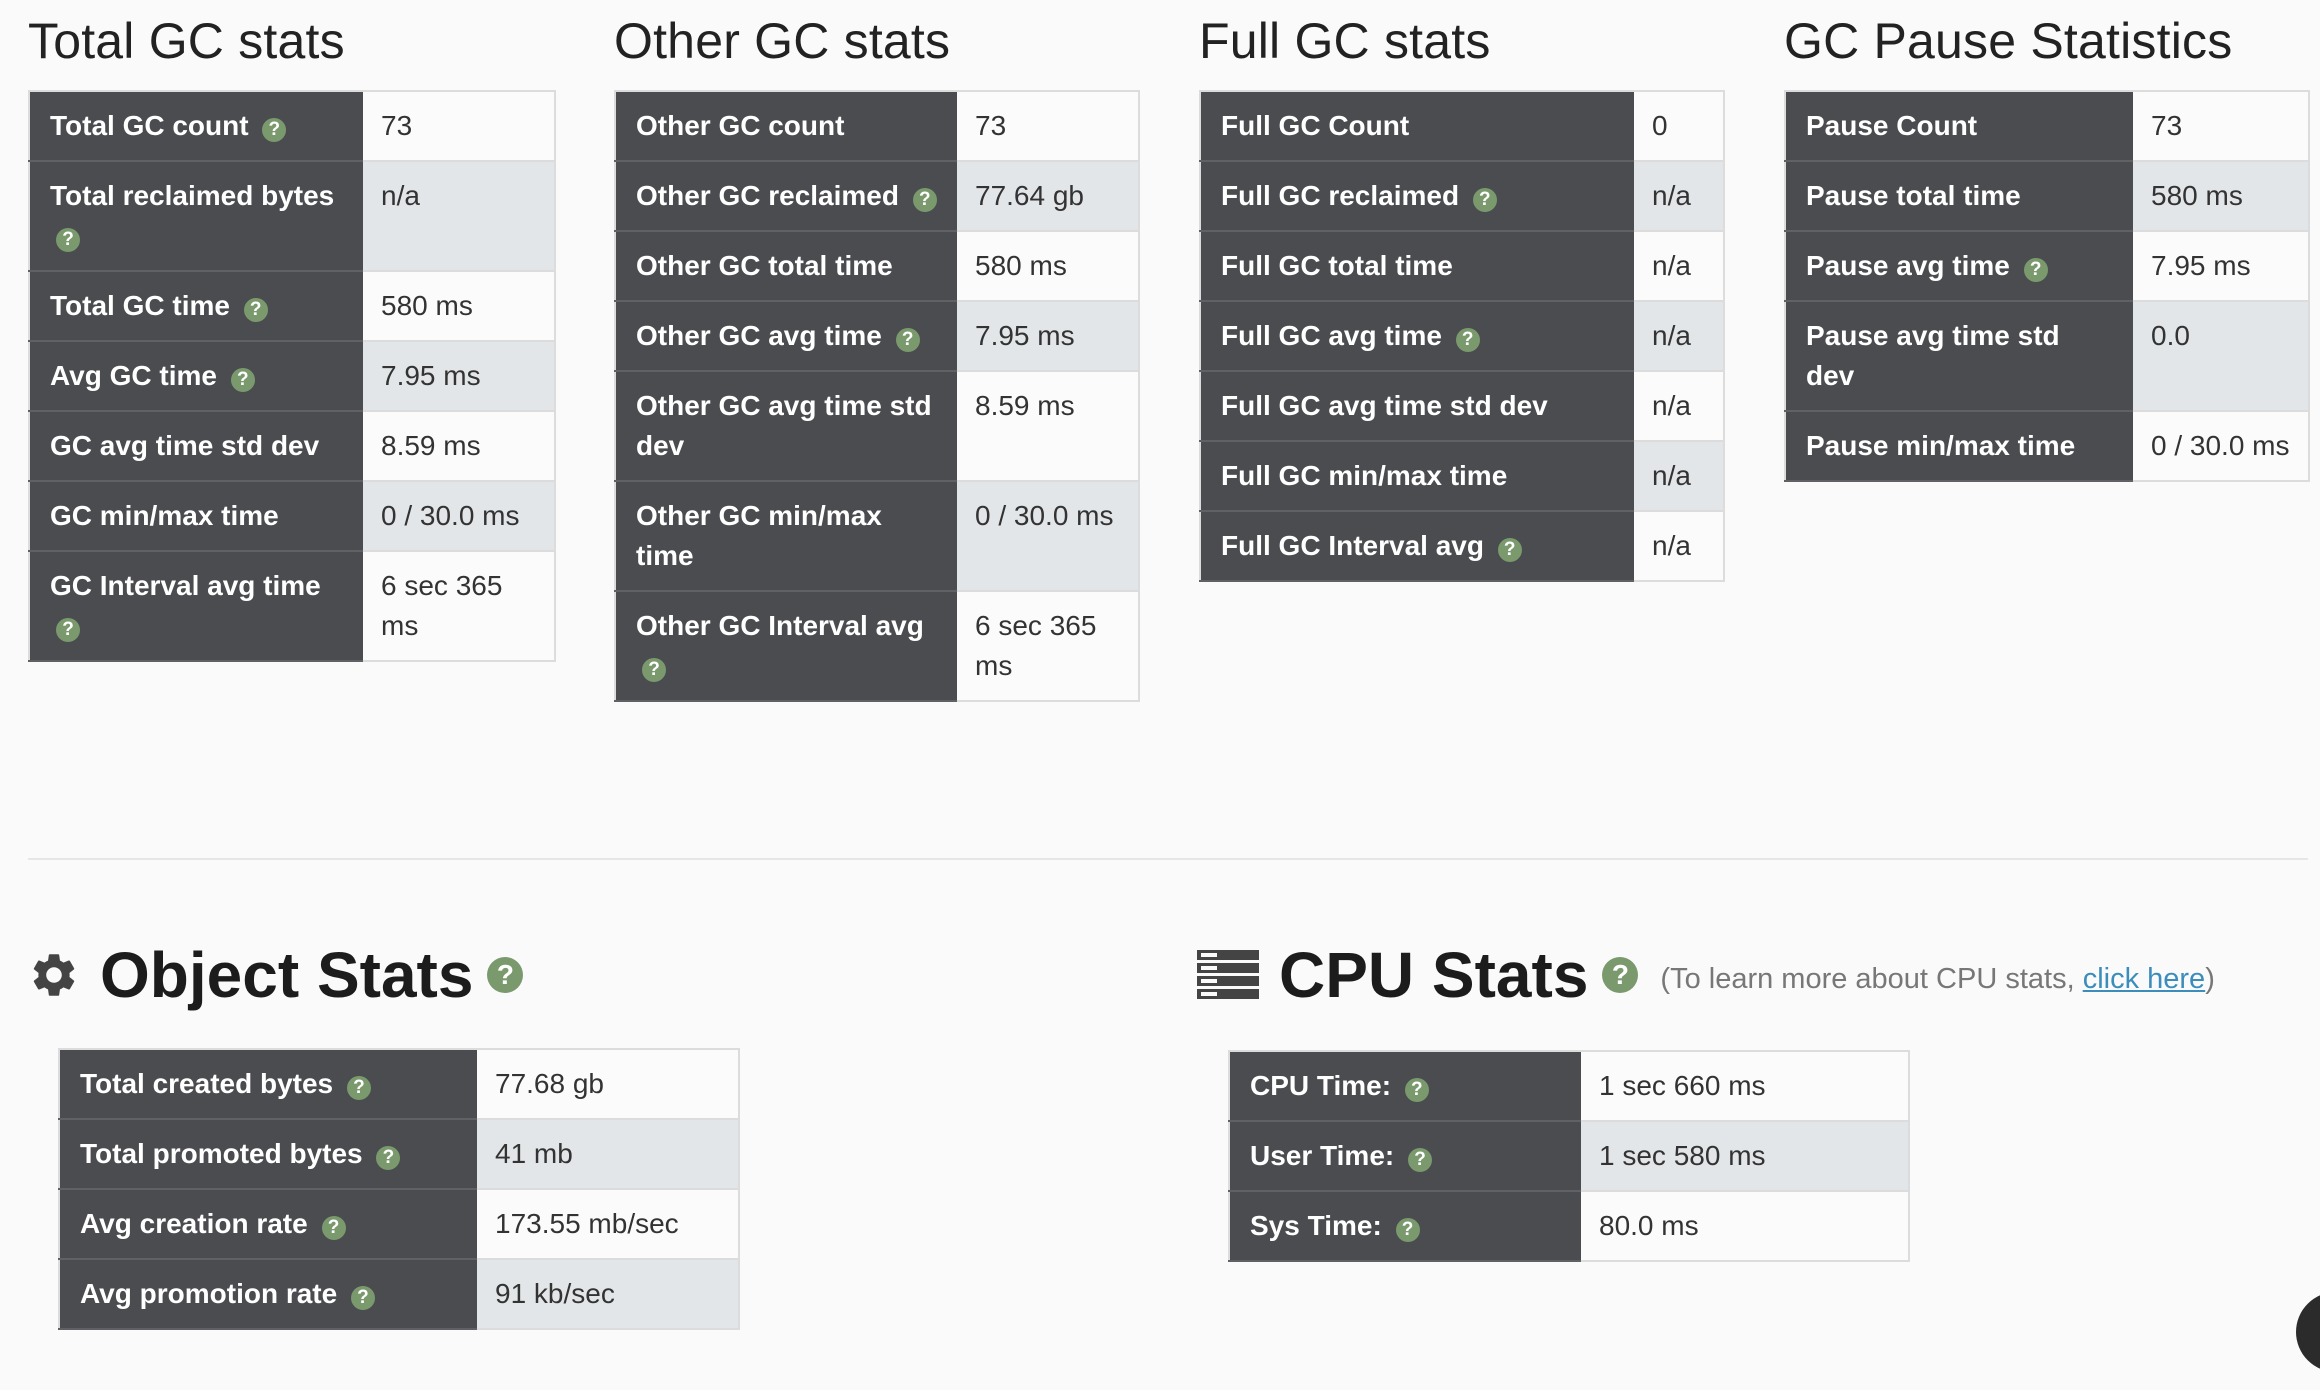  Describe the element at coordinates (2047, 196) in the screenshot. I see `stats-row: Pause total time 580 ms` at that location.